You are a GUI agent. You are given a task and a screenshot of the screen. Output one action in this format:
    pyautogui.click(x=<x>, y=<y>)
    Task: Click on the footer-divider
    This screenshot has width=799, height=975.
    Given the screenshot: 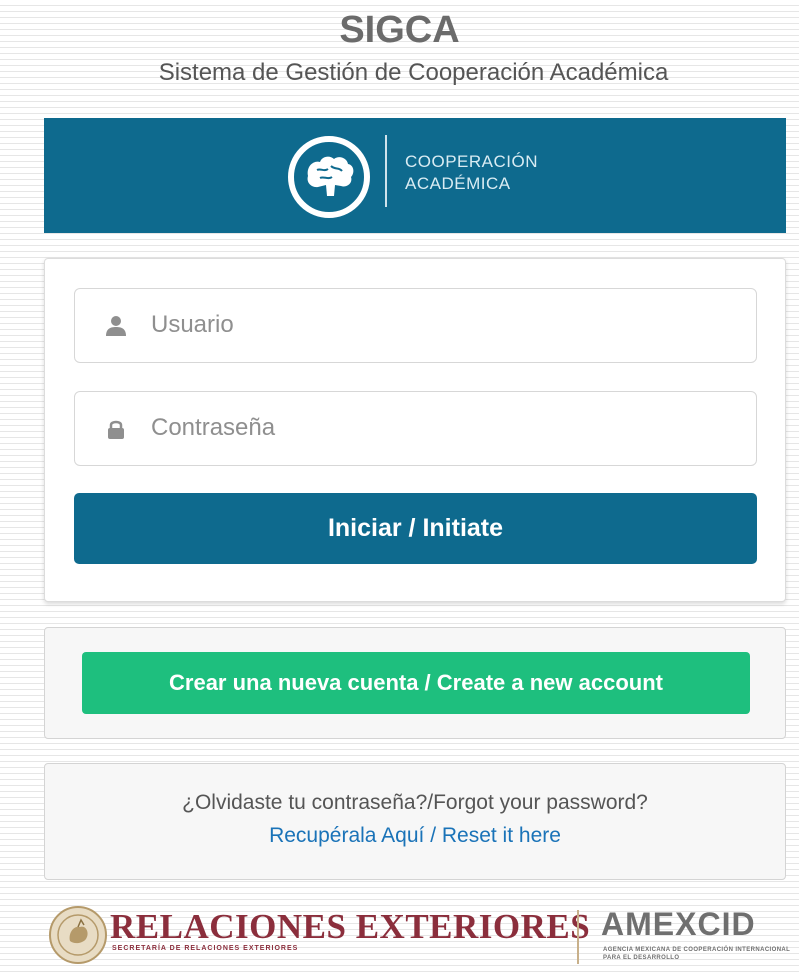 What is the action you would take?
    pyautogui.click(x=578, y=937)
    